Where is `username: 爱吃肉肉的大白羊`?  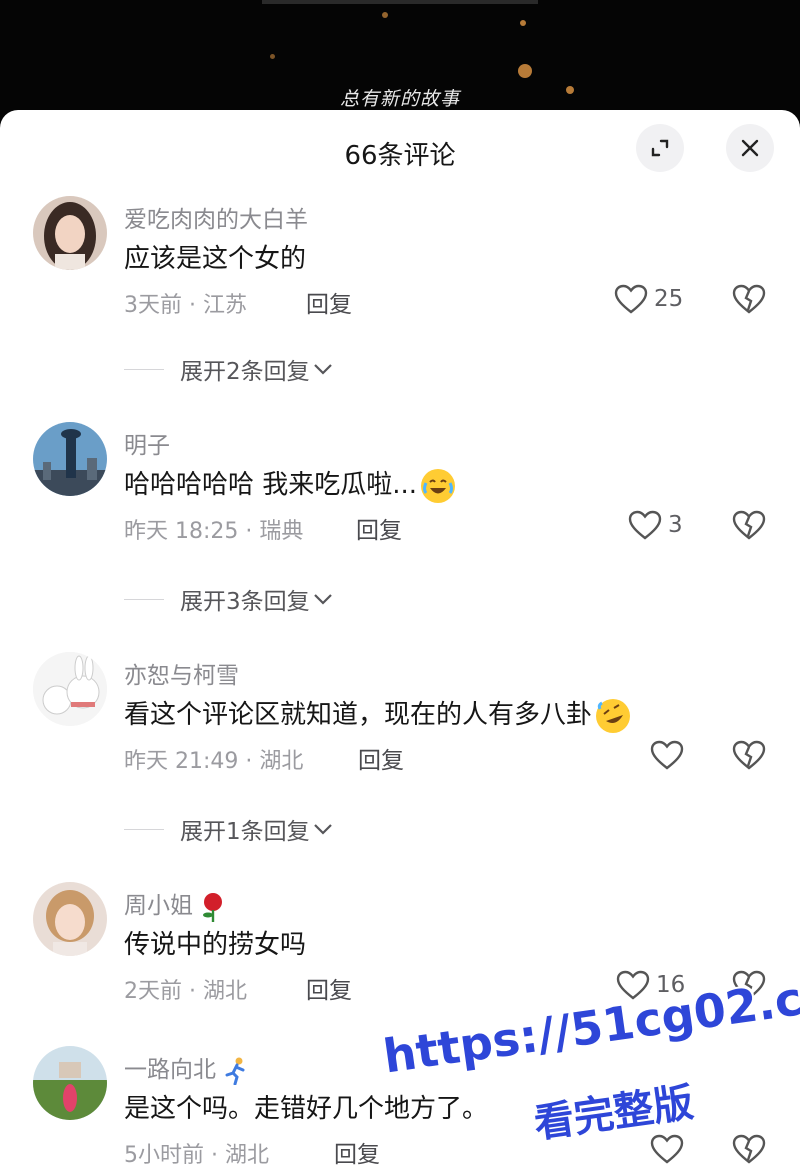 username: 爱吃肉肉的大白羊 is located at coordinates (216, 217).